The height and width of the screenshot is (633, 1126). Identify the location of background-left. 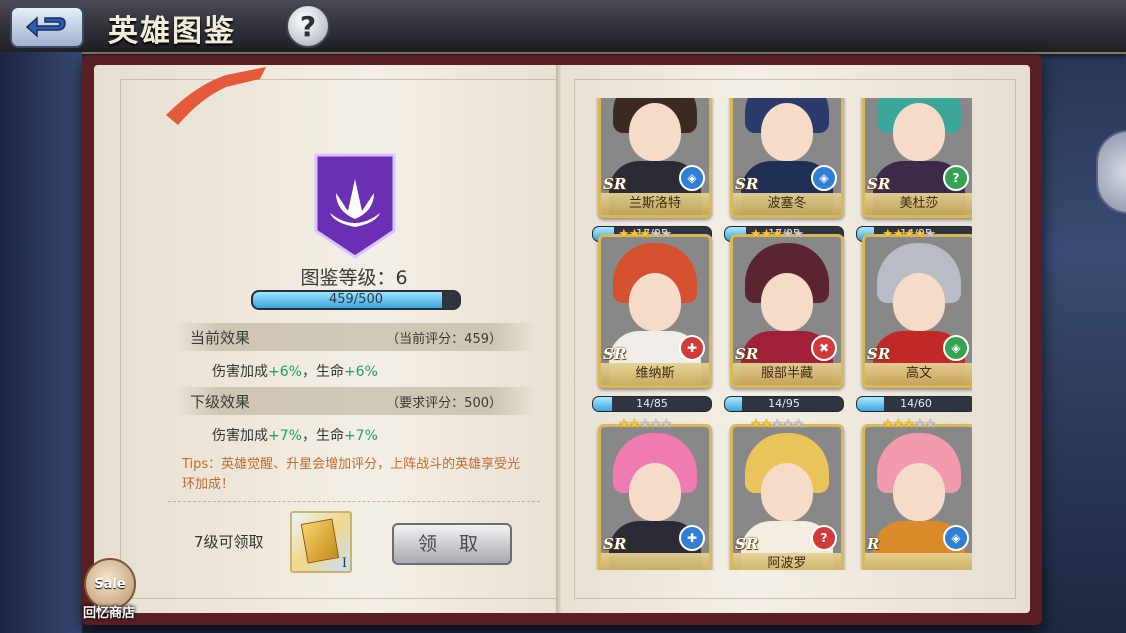
(41, 342).